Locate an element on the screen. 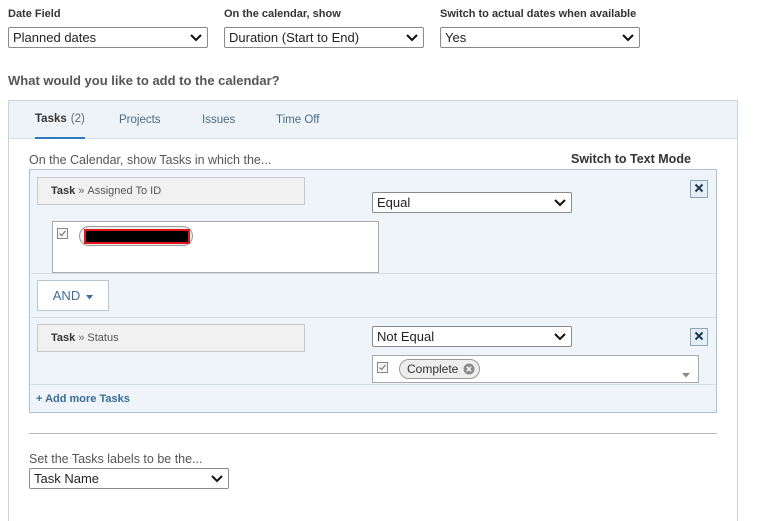 The width and height of the screenshot is (767, 521). tab-time-off: Time Off is located at coordinates (297, 120).